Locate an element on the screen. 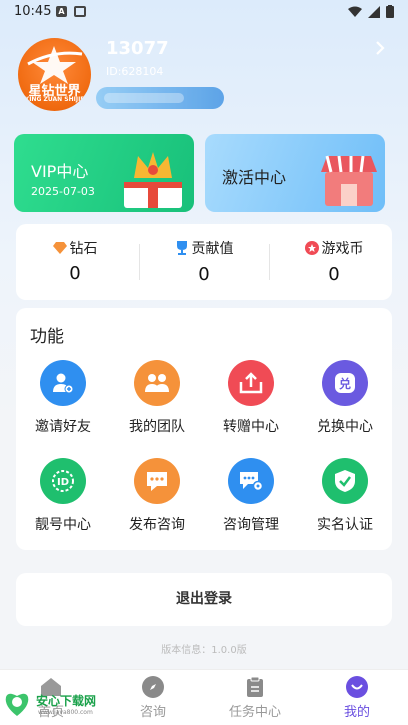 This screenshot has width=408, height=725. transfer-center-label: 转赠中心 is located at coordinates (251, 427).